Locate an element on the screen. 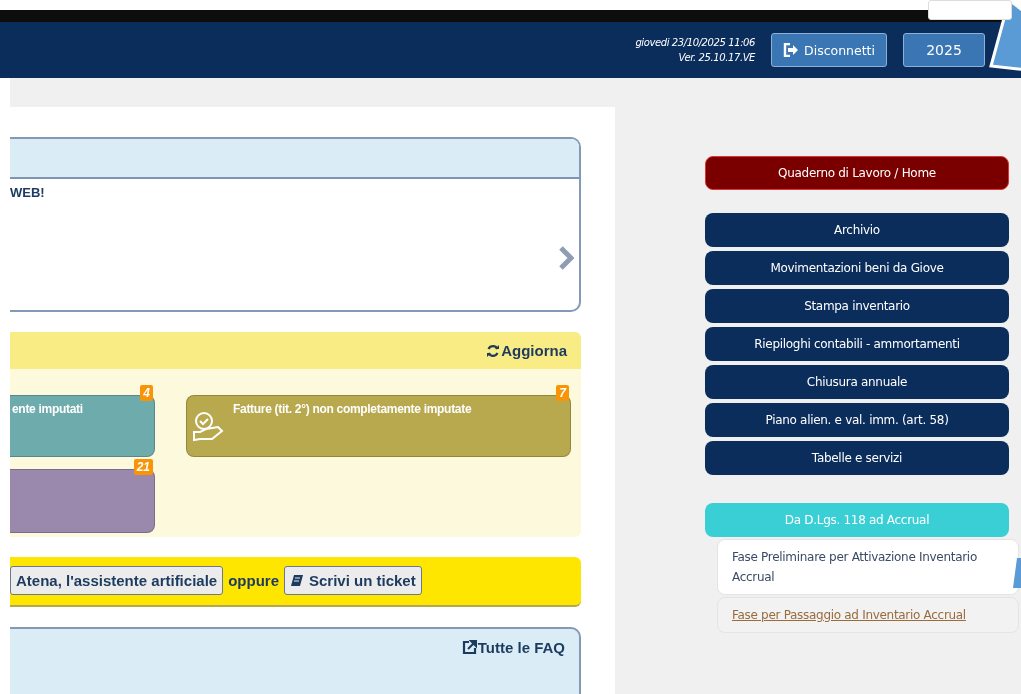 The image size is (1021, 694). faq-link: Tutte le FAQ is located at coordinates (513, 647).